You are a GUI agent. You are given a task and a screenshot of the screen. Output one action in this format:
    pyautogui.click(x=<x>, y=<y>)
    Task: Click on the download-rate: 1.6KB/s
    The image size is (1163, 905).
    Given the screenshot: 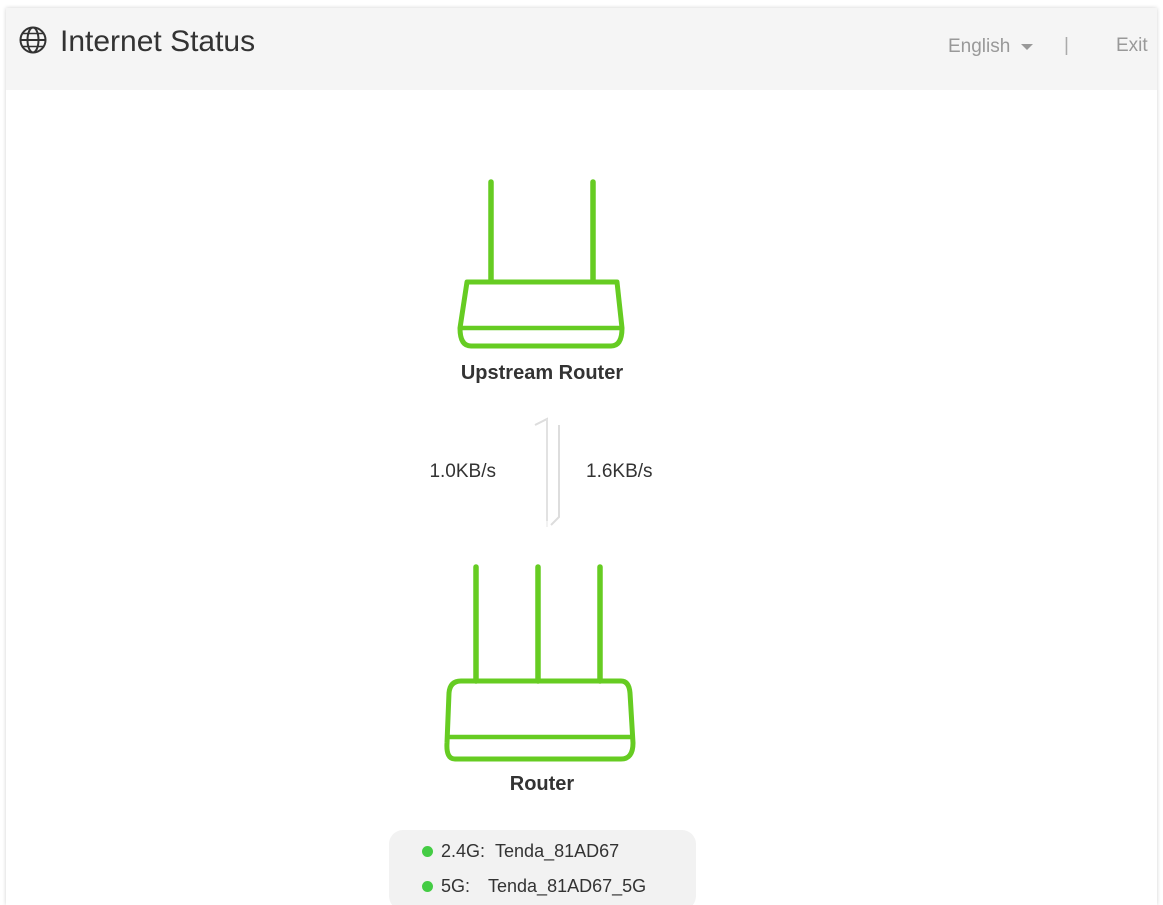 What is the action you would take?
    pyautogui.click(x=619, y=471)
    